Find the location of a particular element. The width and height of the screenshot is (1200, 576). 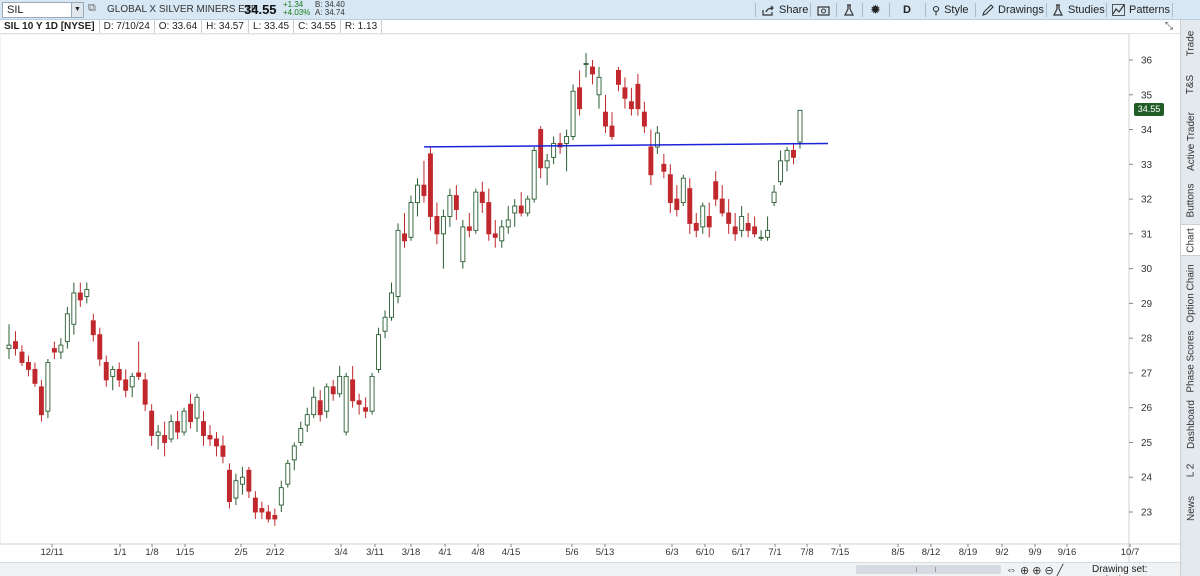

side-tab-label: Phase Scores is located at coordinates (1191, 361).